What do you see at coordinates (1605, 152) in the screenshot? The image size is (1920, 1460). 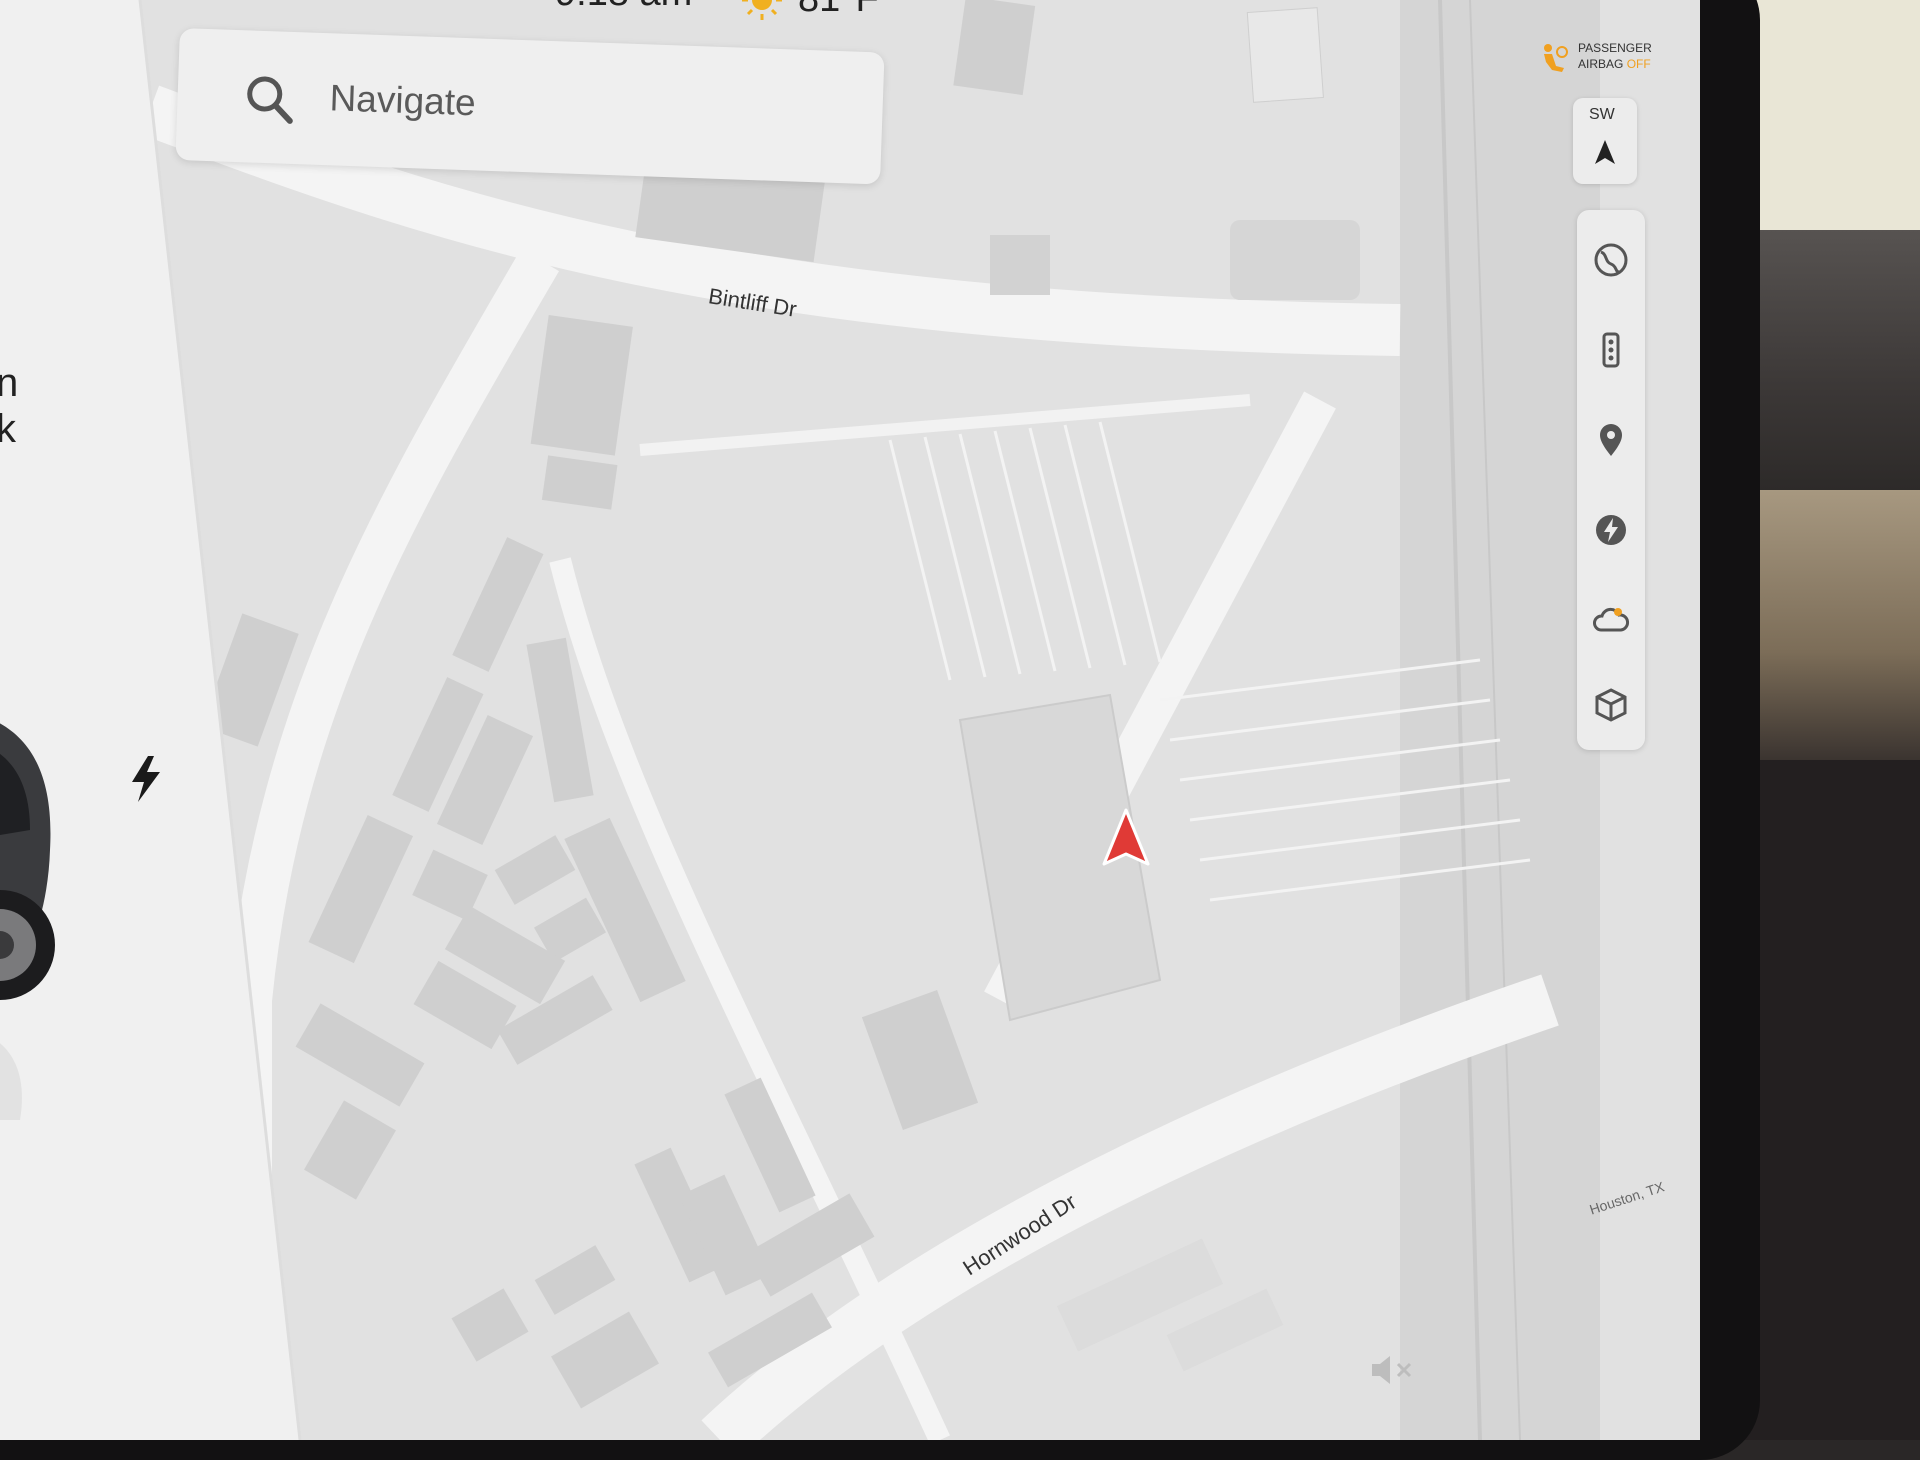 I see `compass-arrow-icon` at bounding box center [1605, 152].